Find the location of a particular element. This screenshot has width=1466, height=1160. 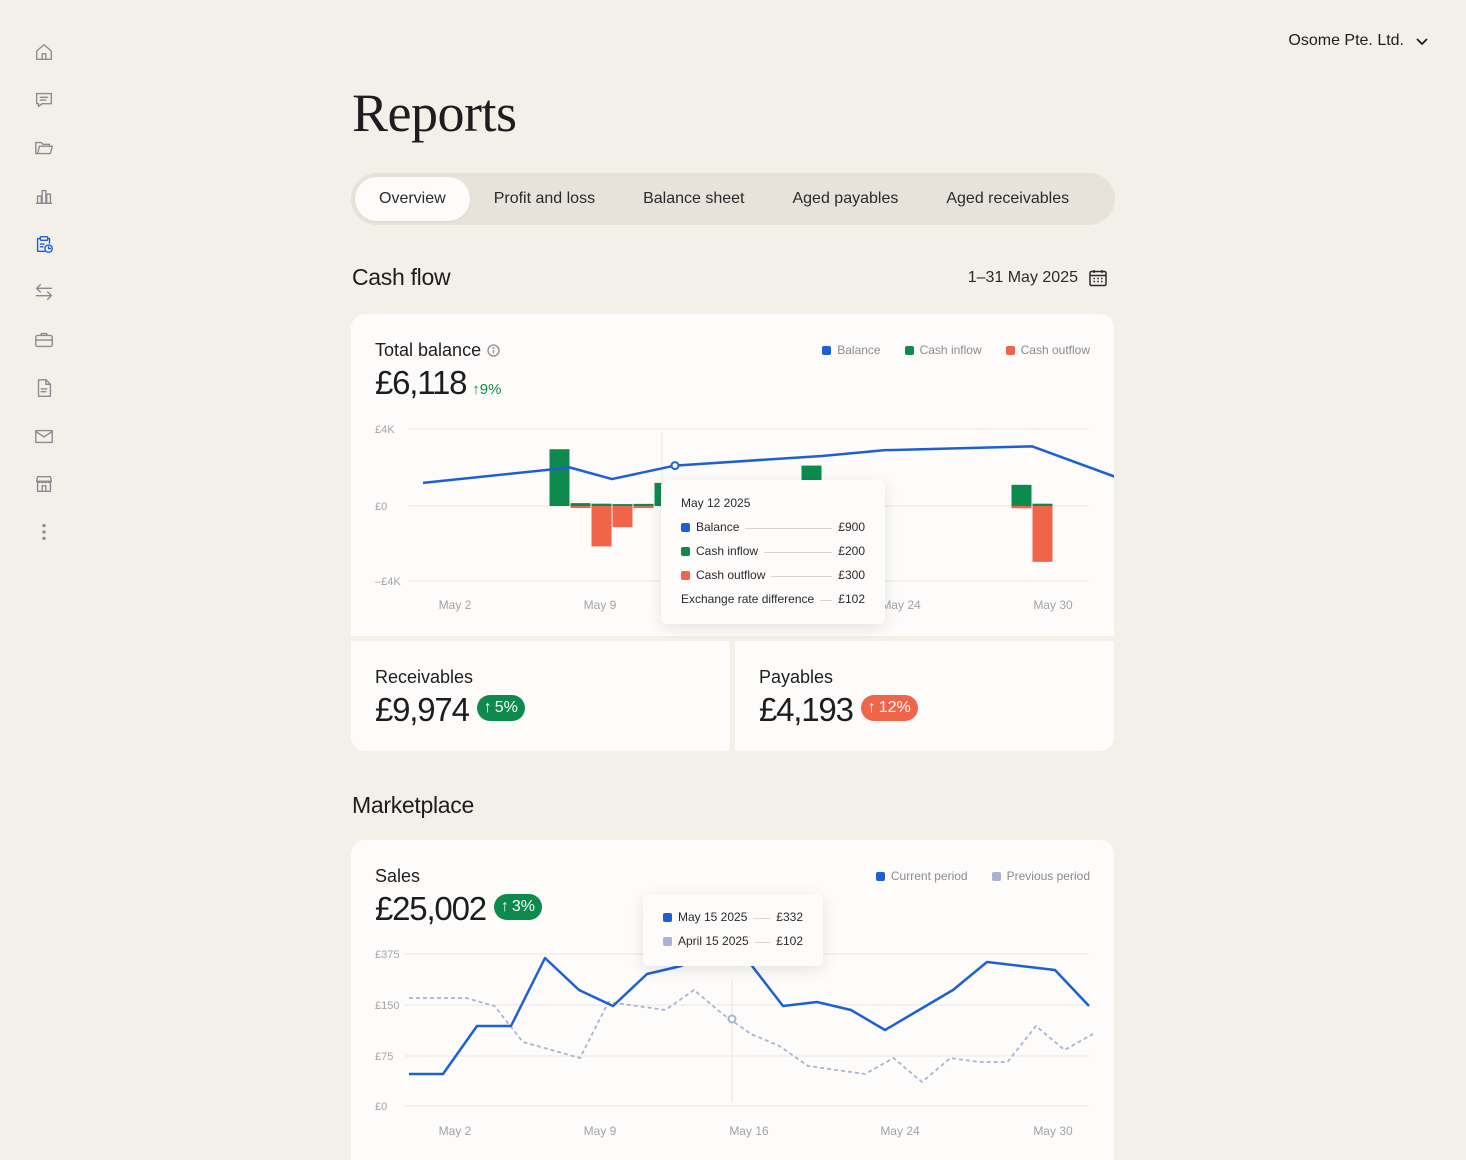

receivables-change-badge: ↑ 5% is located at coordinates (500, 708).